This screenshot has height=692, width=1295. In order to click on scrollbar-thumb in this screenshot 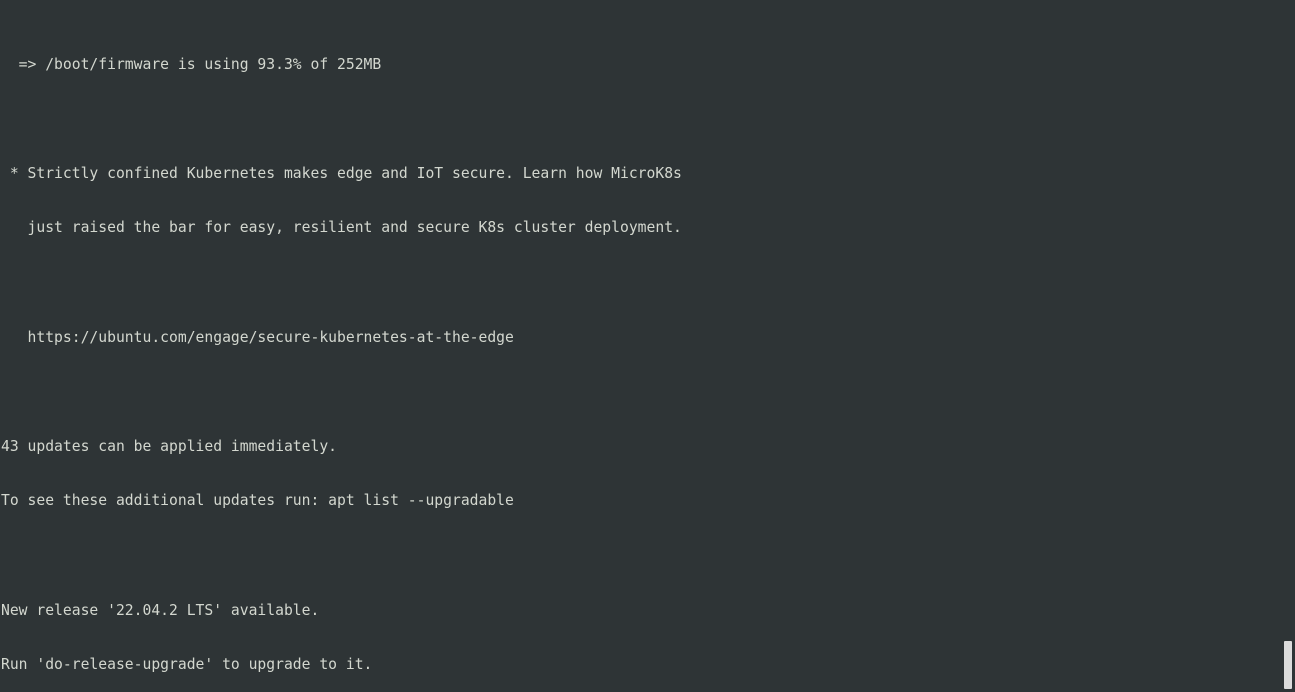, I will do `click(1288, 665)`.